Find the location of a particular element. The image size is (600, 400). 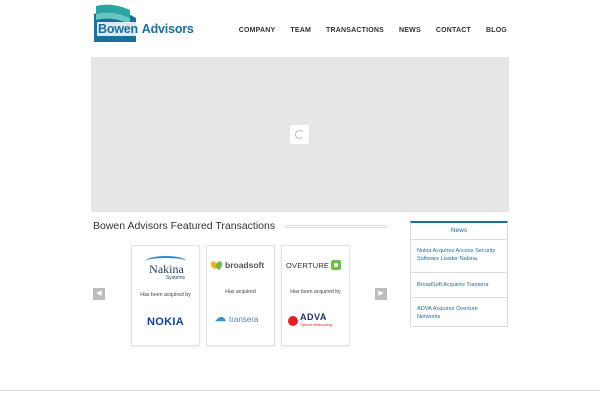

overture-logo: OVERTURE is located at coordinates (317, 265).